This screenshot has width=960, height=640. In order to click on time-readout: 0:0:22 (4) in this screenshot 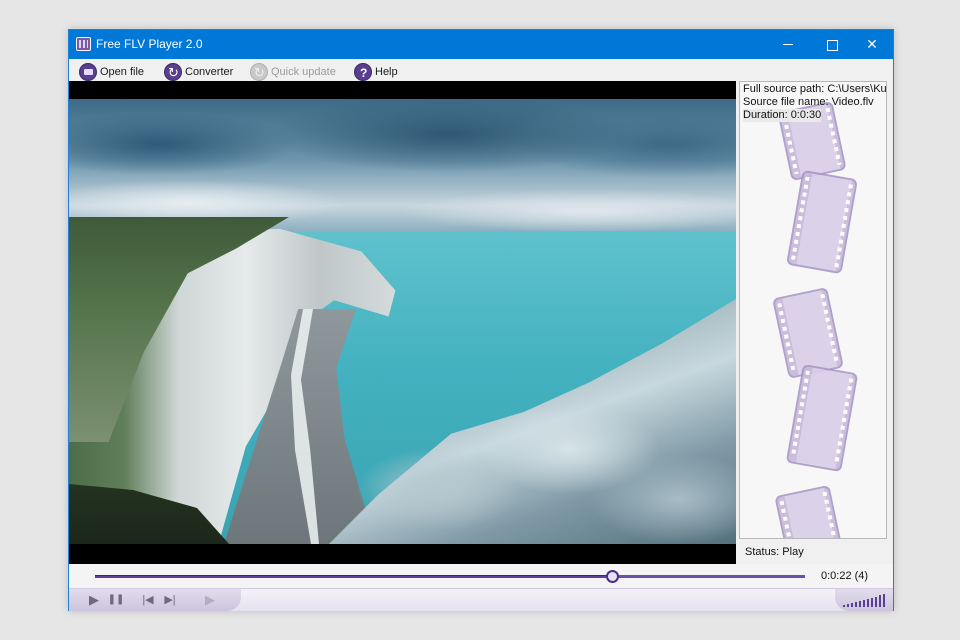, I will do `click(845, 576)`.